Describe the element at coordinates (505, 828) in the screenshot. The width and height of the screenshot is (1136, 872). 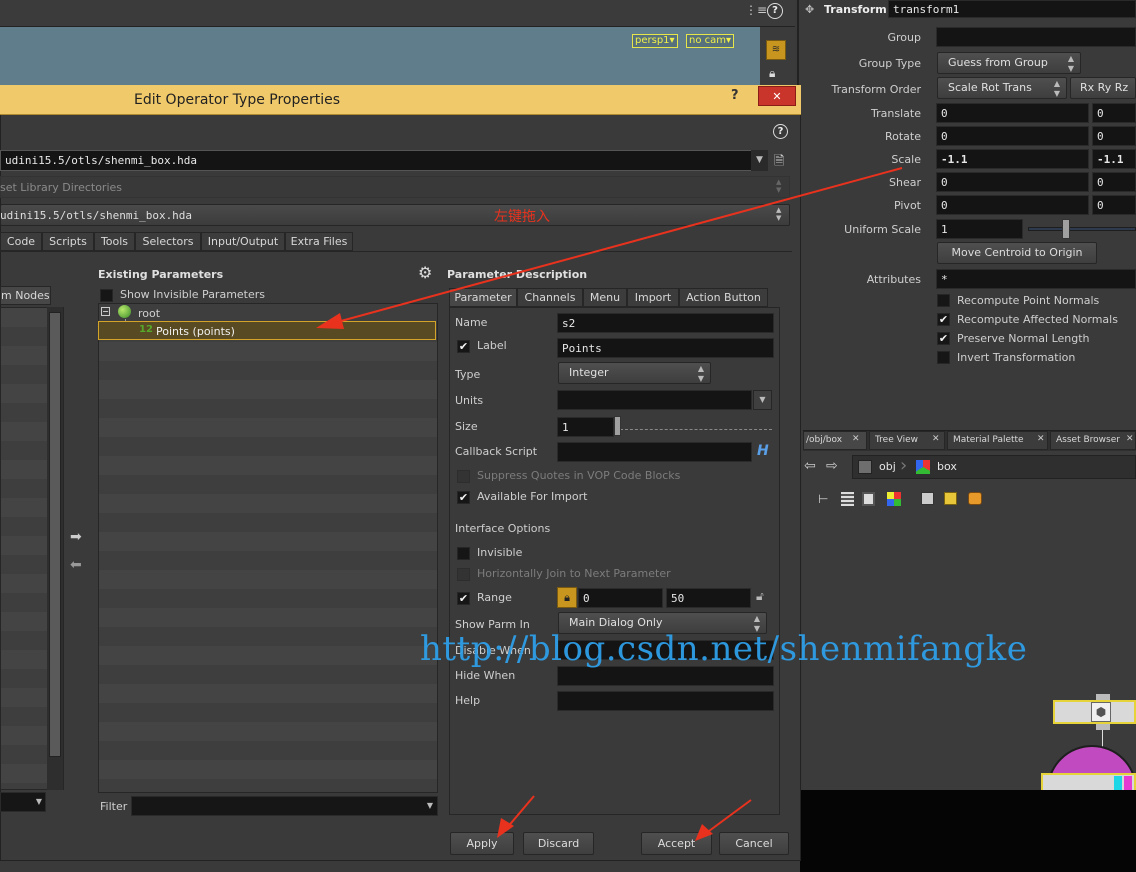
I see `apply-arrow-head` at that location.